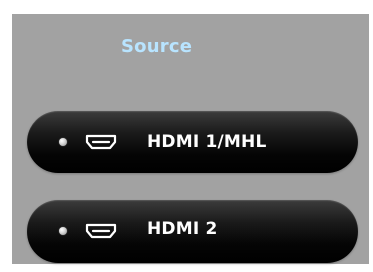 The height and width of the screenshot is (272, 373). Describe the element at coordinates (182, 229) in the screenshot. I see `source-label: HDMI 2` at that location.